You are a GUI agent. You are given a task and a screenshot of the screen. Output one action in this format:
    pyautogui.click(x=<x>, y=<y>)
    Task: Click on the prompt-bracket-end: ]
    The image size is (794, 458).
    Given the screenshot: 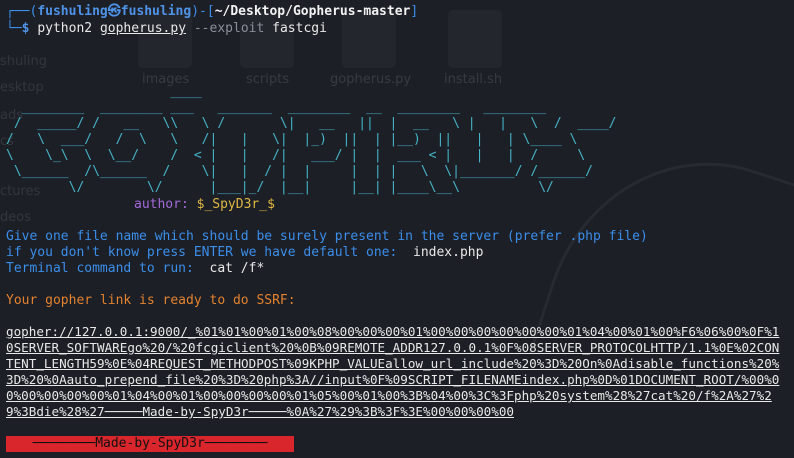 What is the action you would take?
    pyautogui.click(x=414, y=11)
    